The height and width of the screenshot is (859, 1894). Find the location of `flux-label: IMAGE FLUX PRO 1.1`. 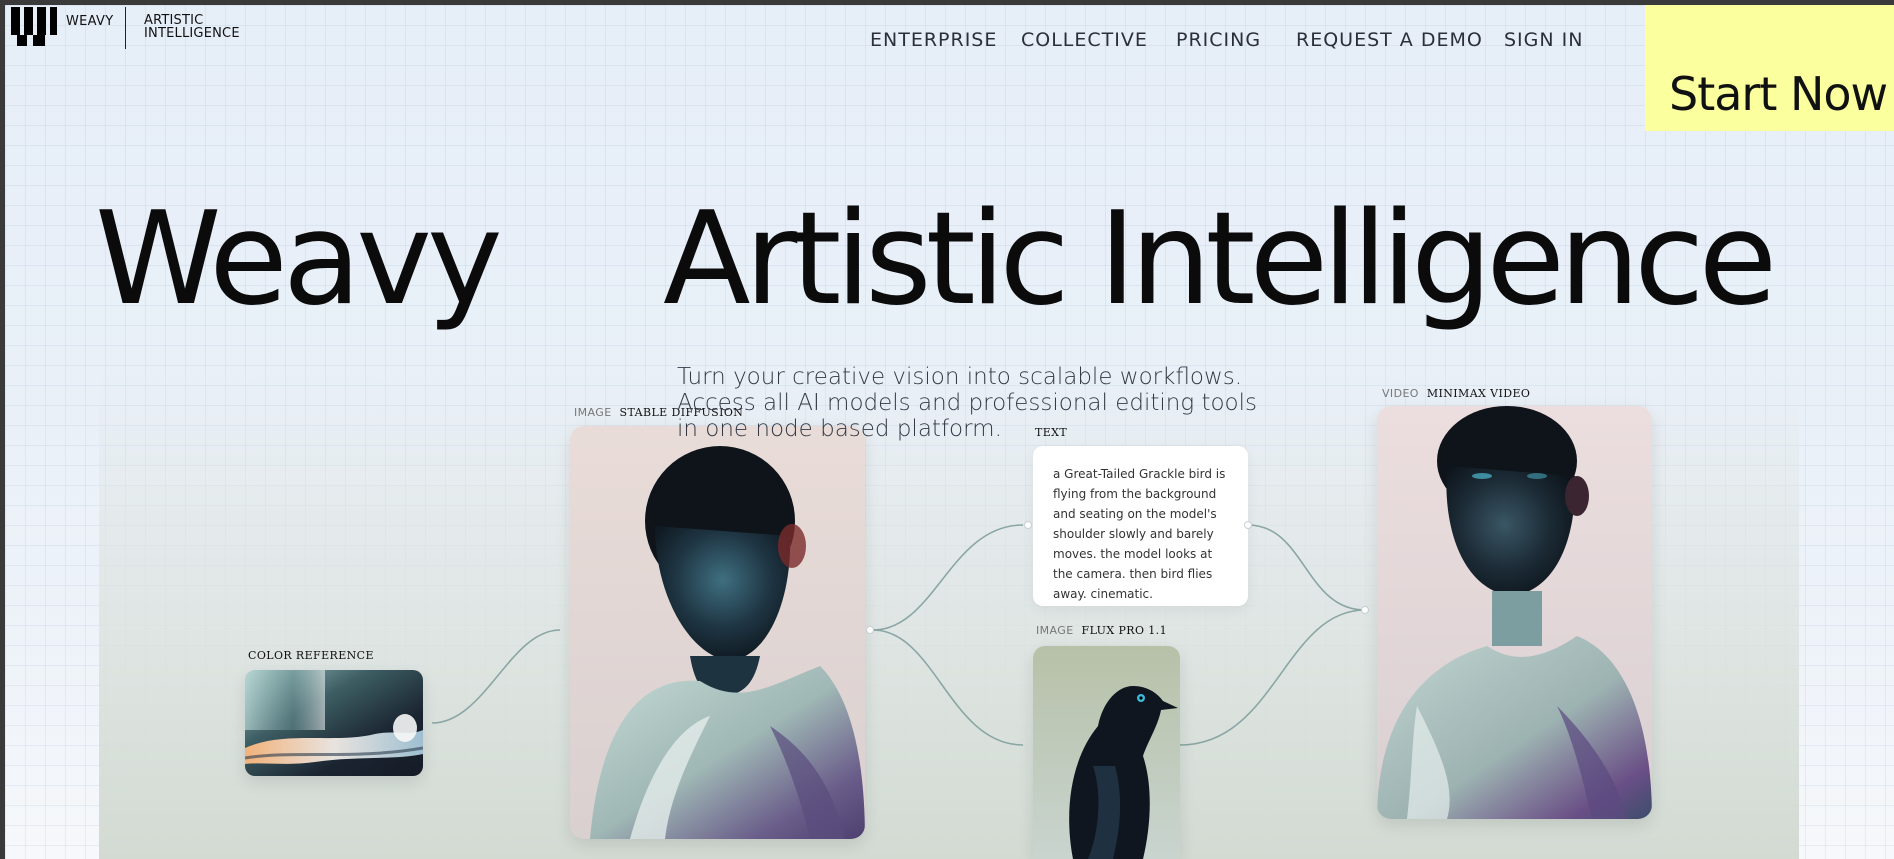

flux-label: IMAGE FLUX PRO 1.1 is located at coordinates (1101, 630).